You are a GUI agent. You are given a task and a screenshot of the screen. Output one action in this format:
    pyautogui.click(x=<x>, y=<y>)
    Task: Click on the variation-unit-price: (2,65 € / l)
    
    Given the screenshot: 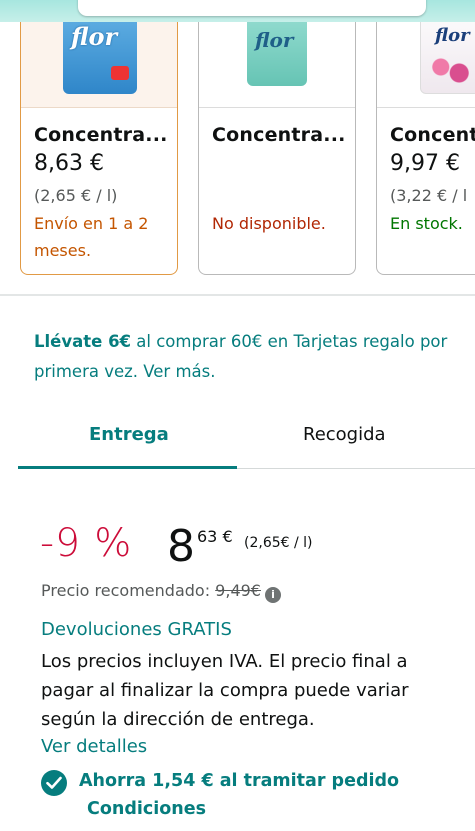 What is the action you would take?
    pyautogui.click(x=76, y=195)
    